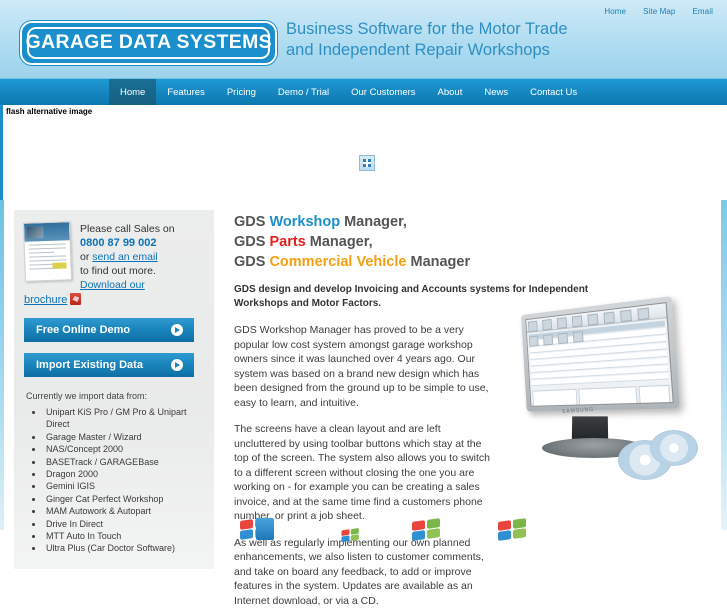  What do you see at coordinates (400, 530) in the screenshot?
I see `compatibility-badges` at bounding box center [400, 530].